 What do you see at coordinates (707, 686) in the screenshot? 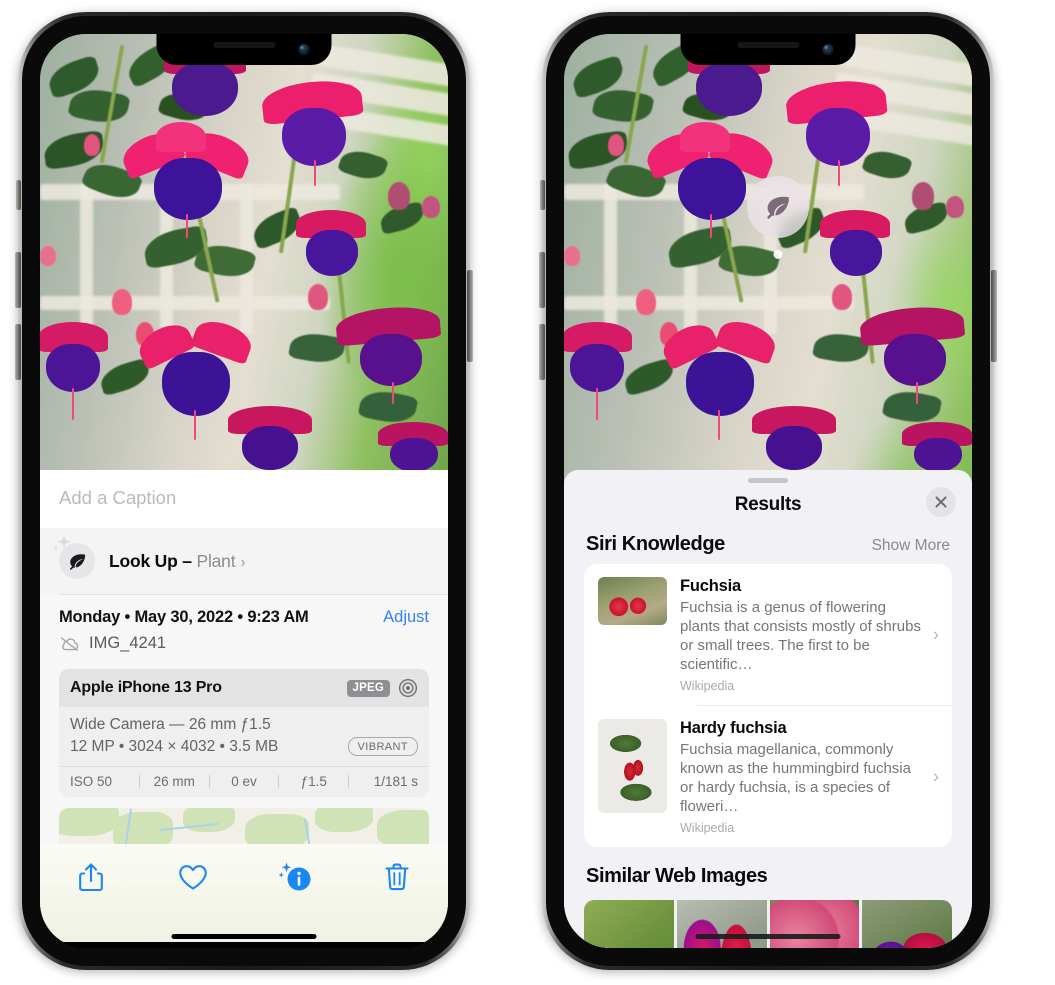
I see `knowledge-source: Wikipedia` at bounding box center [707, 686].